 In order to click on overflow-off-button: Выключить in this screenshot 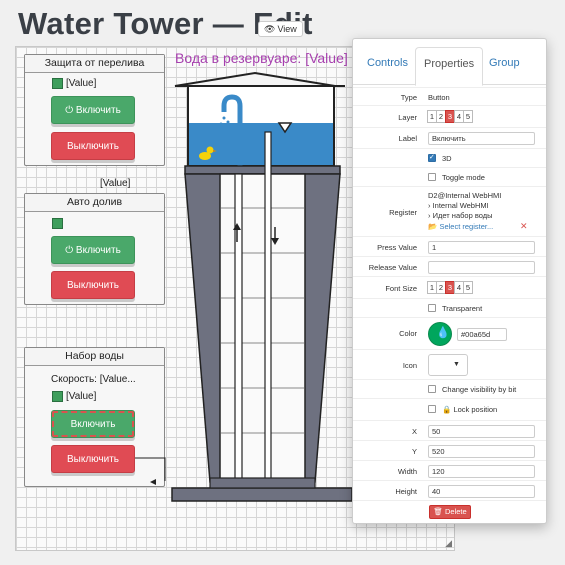, I will do `click(93, 146)`.